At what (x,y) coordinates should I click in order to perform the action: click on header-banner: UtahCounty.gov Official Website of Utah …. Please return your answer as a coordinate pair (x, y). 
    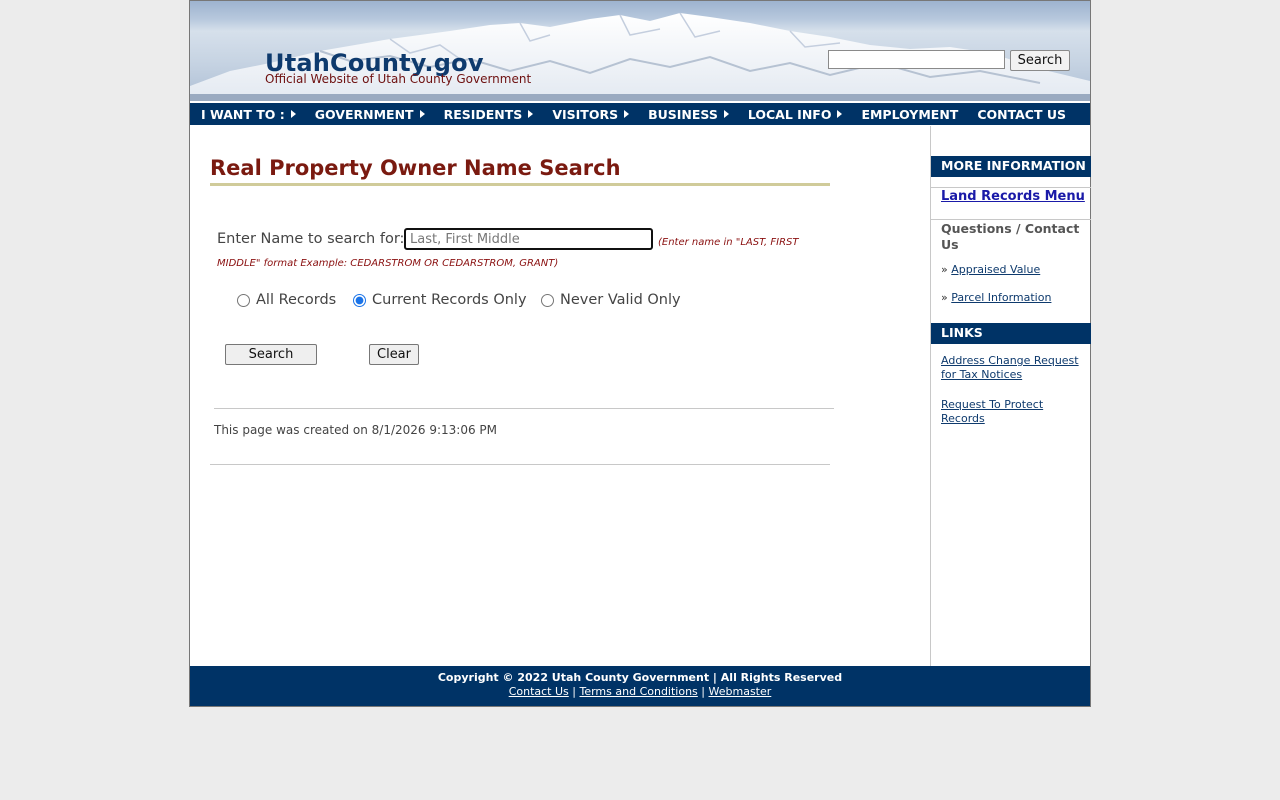
    Looking at the image, I should click on (640, 51).